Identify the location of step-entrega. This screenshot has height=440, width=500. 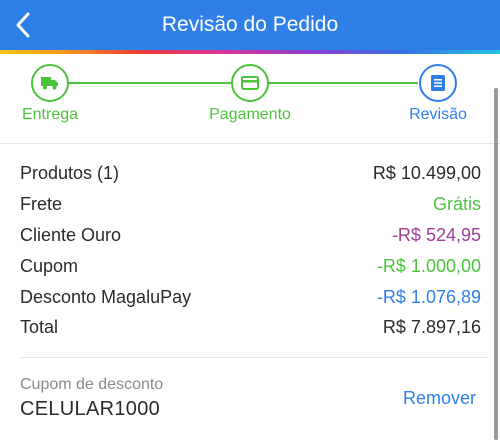
(50, 83).